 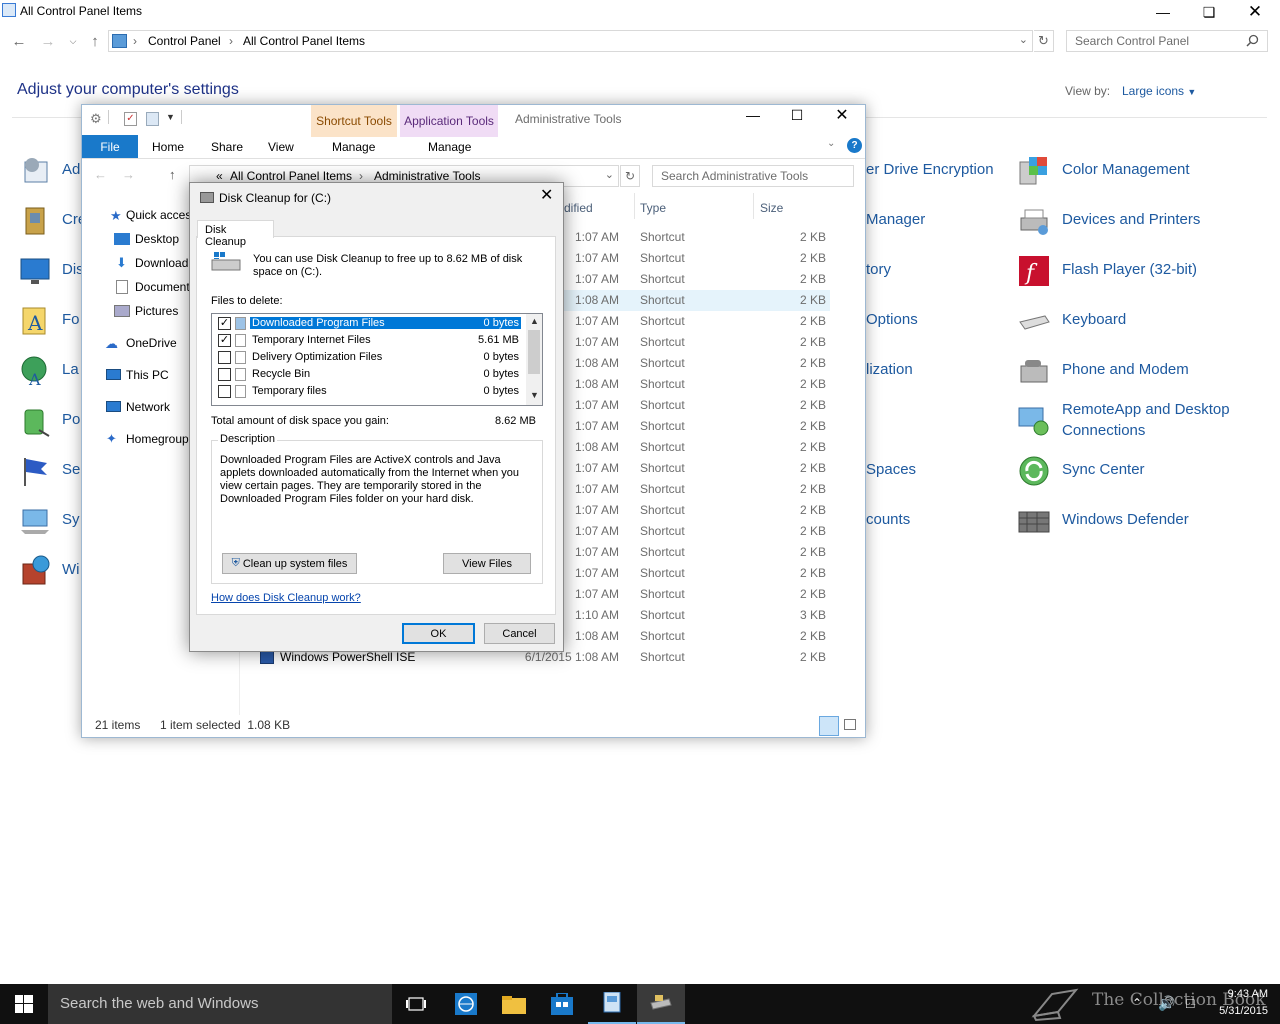 What do you see at coordinates (369, 374) in the screenshot?
I see `file-category-row: Recycle Bin 0 bytes` at bounding box center [369, 374].